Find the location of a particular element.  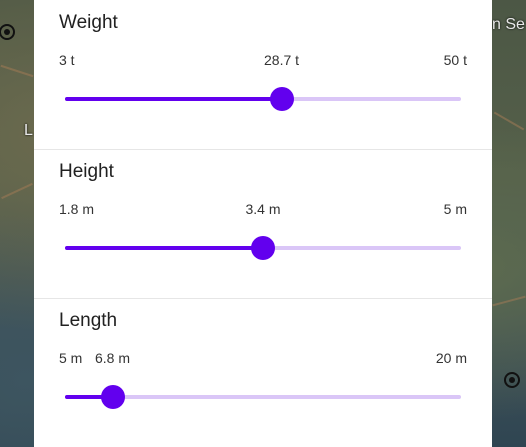

length-value-label: 6.8 m is located at coordinates (113, 358).